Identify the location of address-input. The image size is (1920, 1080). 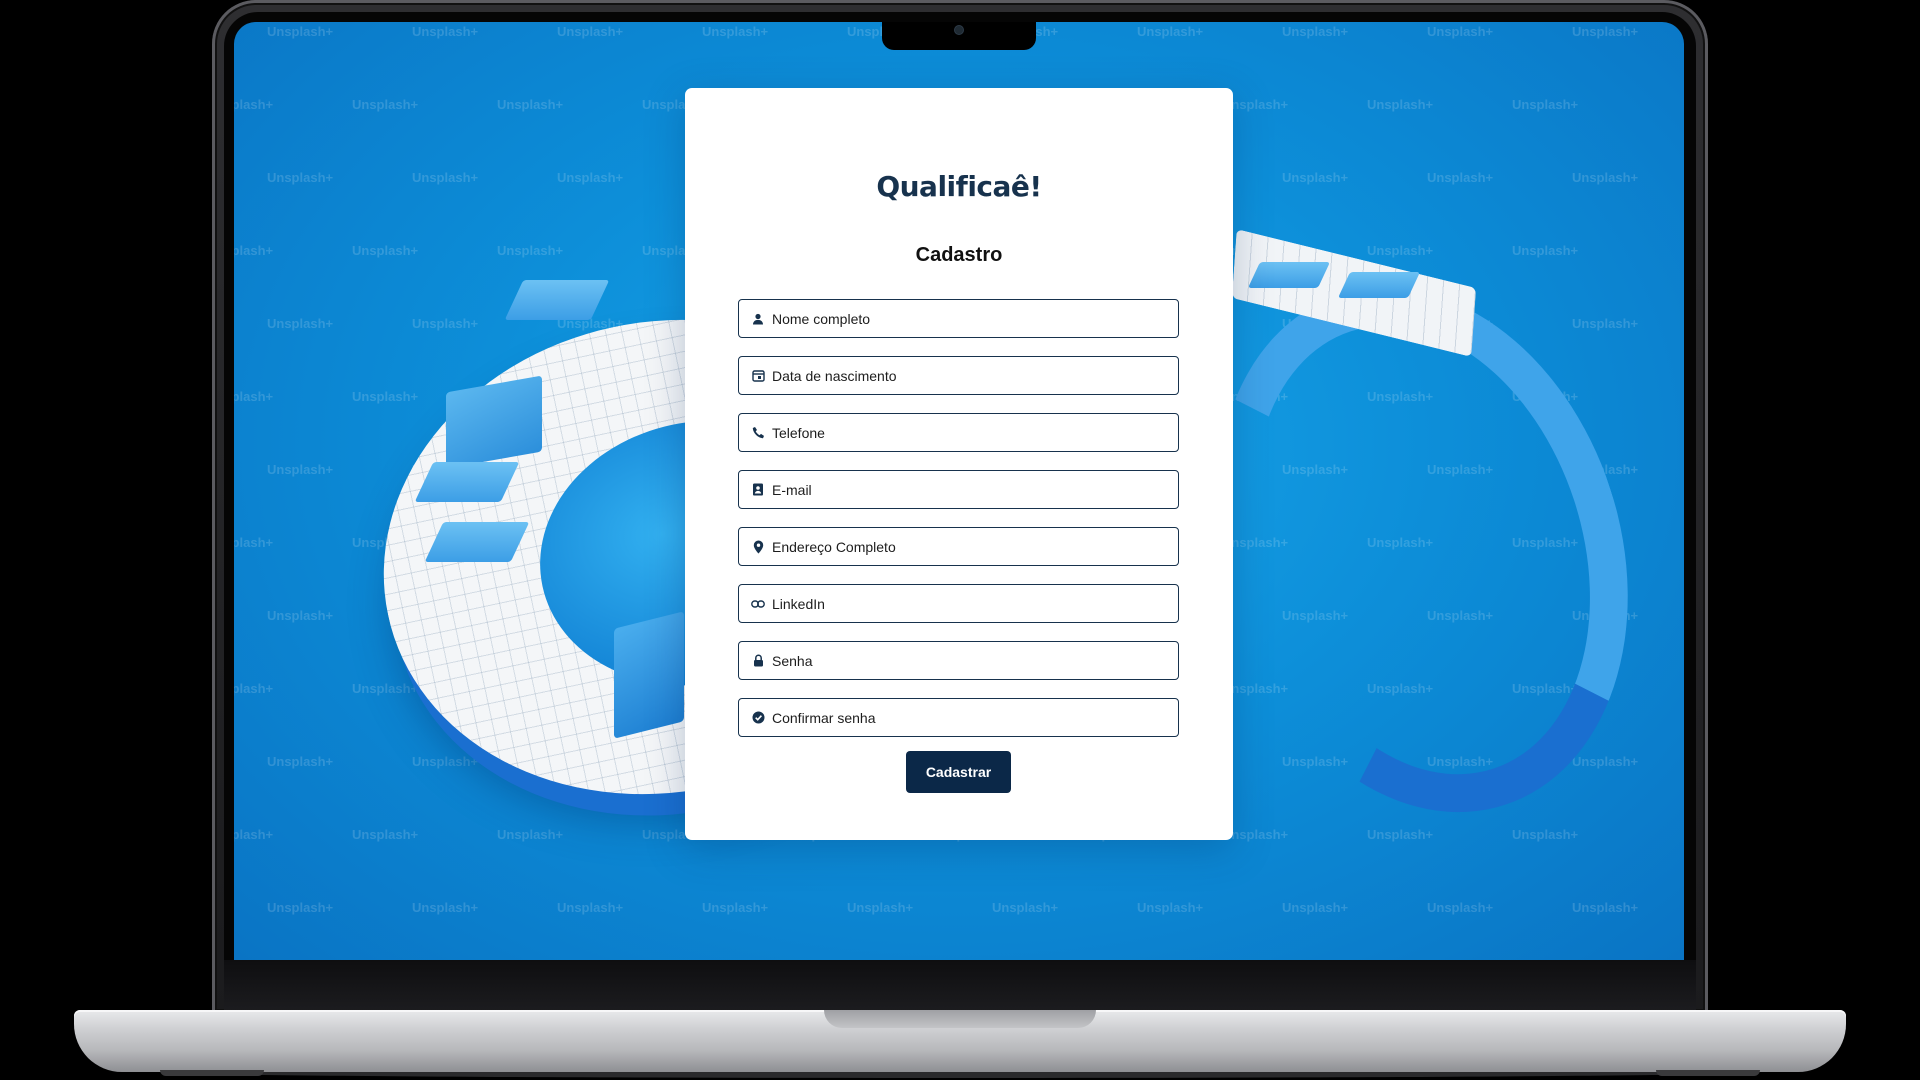
(962, 546).